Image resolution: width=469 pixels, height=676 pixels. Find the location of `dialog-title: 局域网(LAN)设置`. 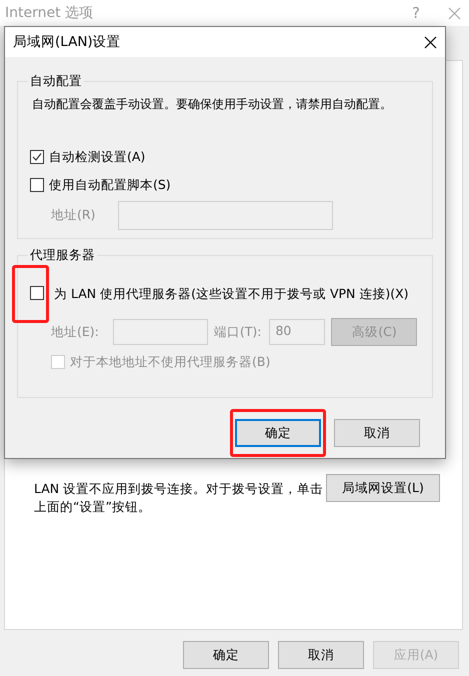

dialog-title: 局域网(LAN)设置 is located at coordinates (67, 42).